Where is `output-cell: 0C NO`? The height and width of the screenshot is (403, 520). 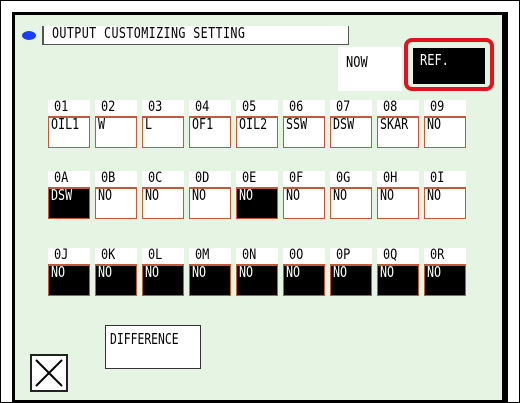 output-cell: 0C NO is located at coordinates (163, 194).